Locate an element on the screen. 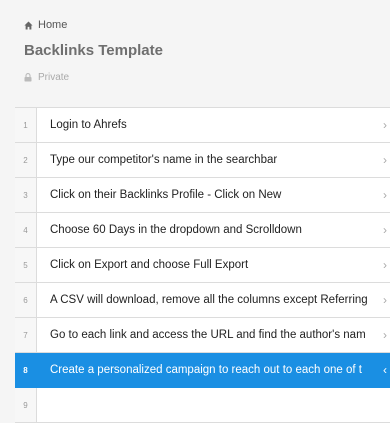  step-text: Login to Ahrefs is located at coordinates (213, 125).